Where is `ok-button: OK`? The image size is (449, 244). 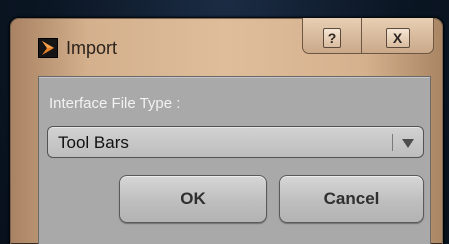 ok-button: OK is located at coordinates (193, 199).